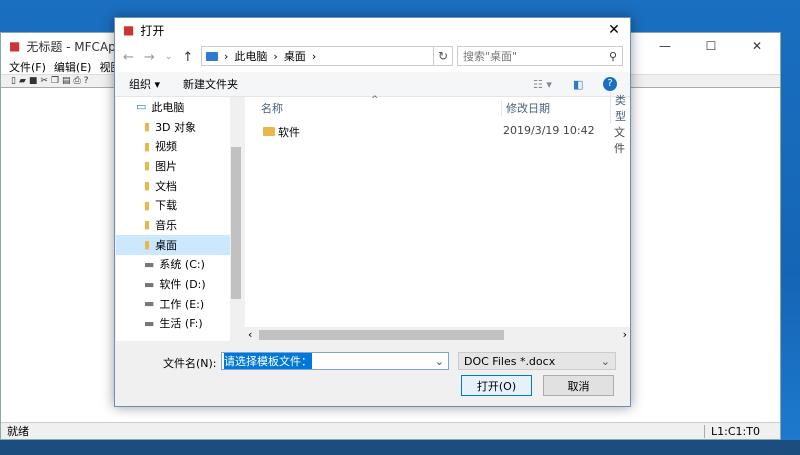 Image resolution: width=800 pixels, height=455 pixels. Describe the element at coordinates (490, 56) in the screenshot. I see `search-placeholder: 搜索"桌面"` at that location.